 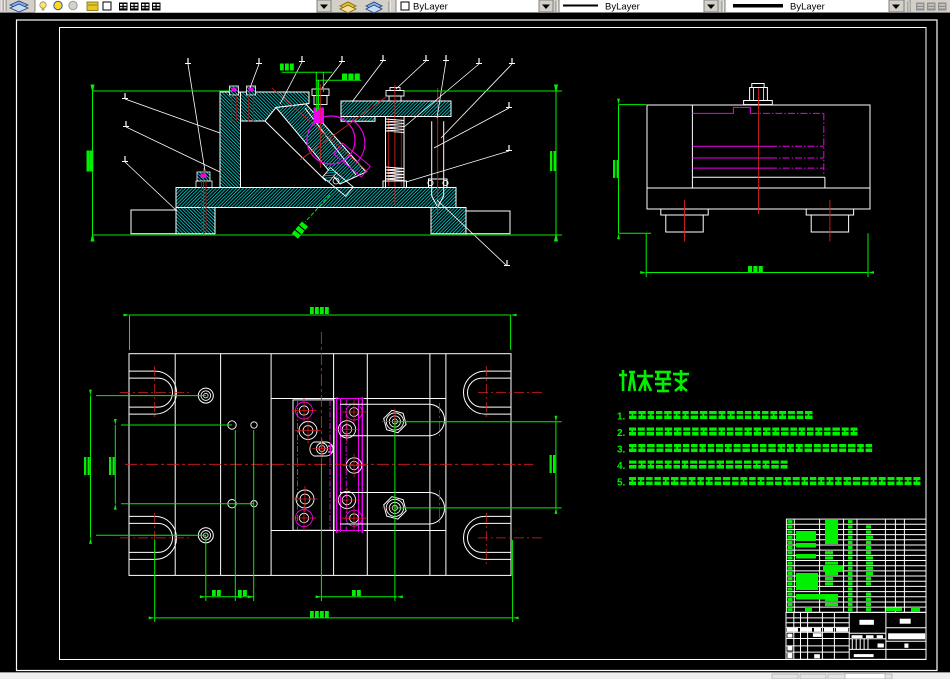 What do you see at coordinates (621, 433) in the screenshot?
I see `svg-text: 2.` at bounding box center [621, 433].